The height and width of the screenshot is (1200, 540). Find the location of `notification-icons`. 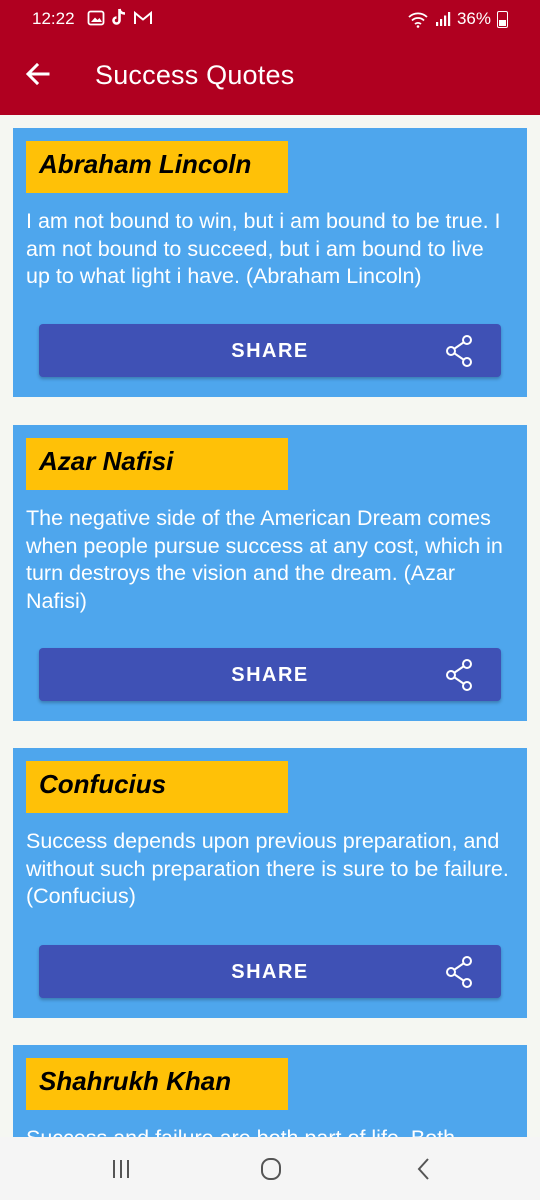

notification-icons is located at coordinates (120, 17).